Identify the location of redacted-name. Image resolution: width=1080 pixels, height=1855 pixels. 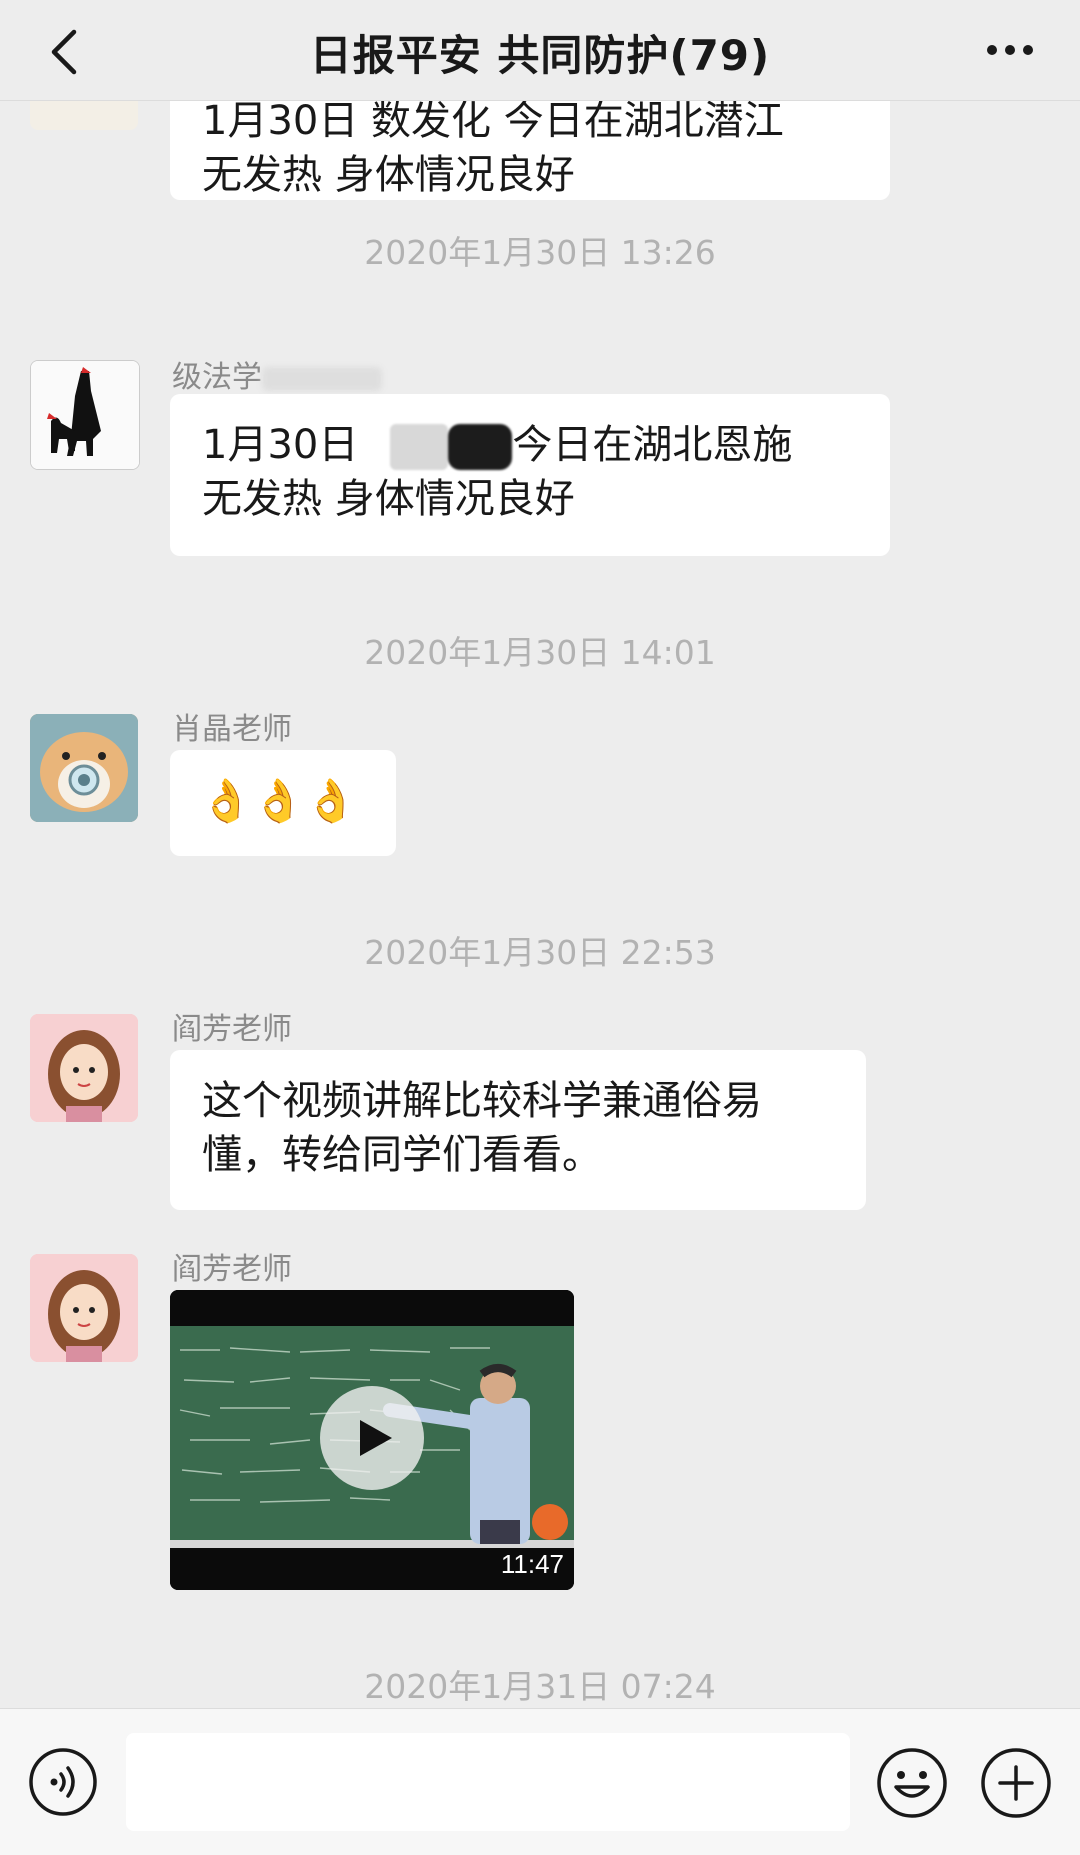
(322, 378).